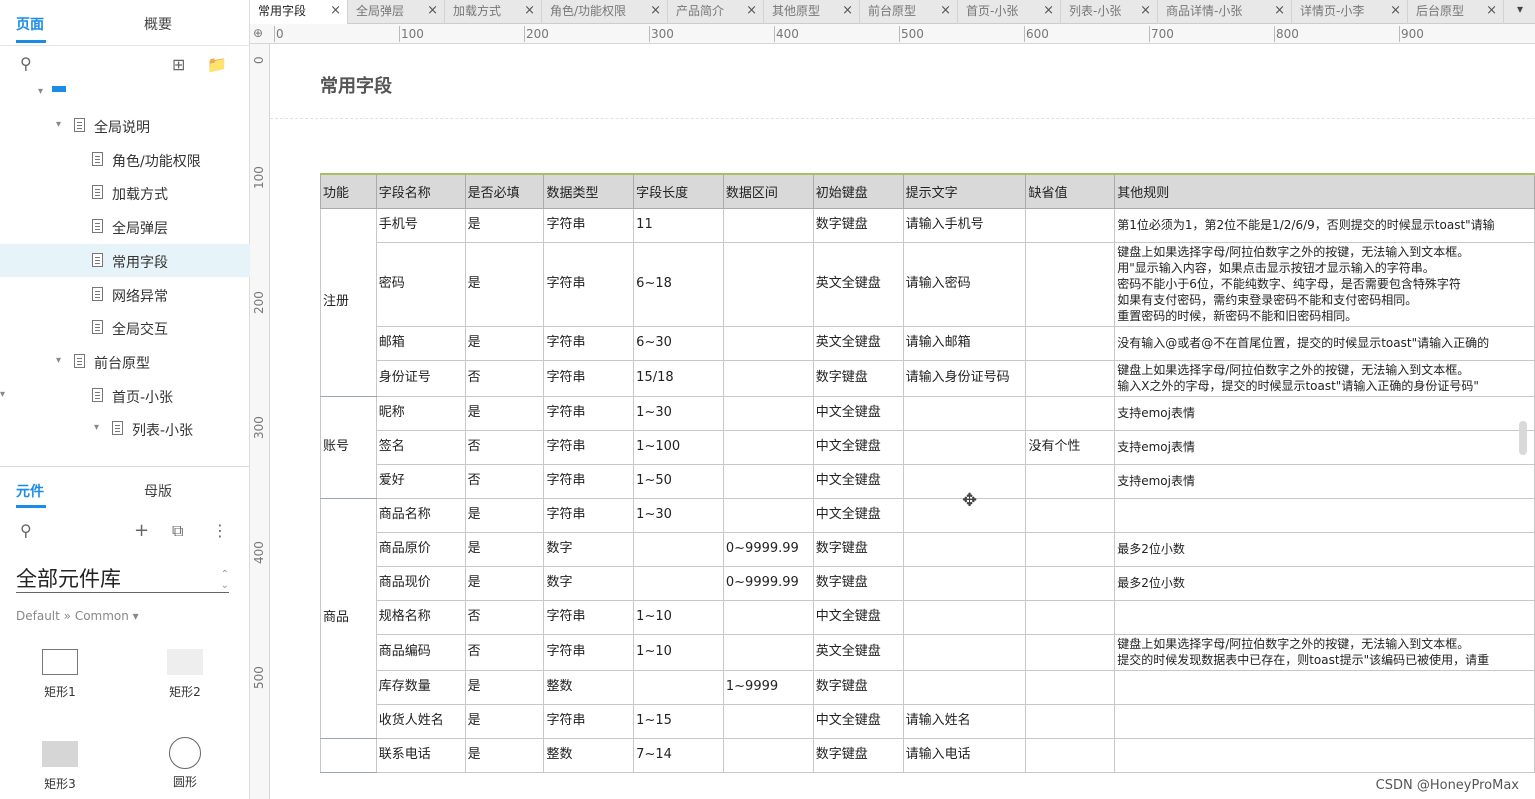  I want to click on ruler-origin-icon: ⊕, so click(258, 33).